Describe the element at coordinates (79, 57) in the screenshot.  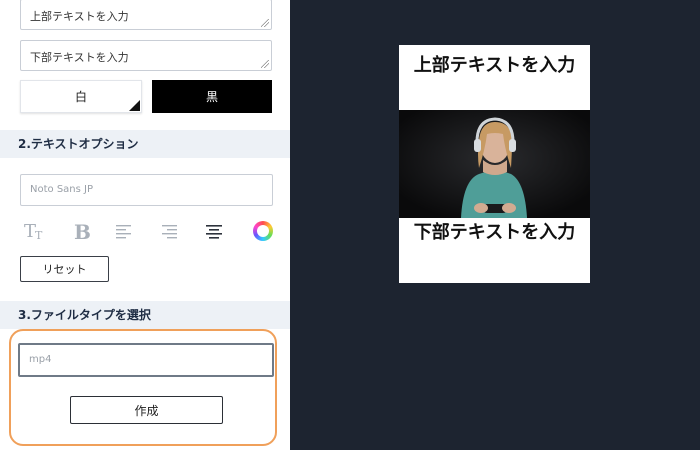
I see `bottom-text-value: 下部テキストを入力` at that location.